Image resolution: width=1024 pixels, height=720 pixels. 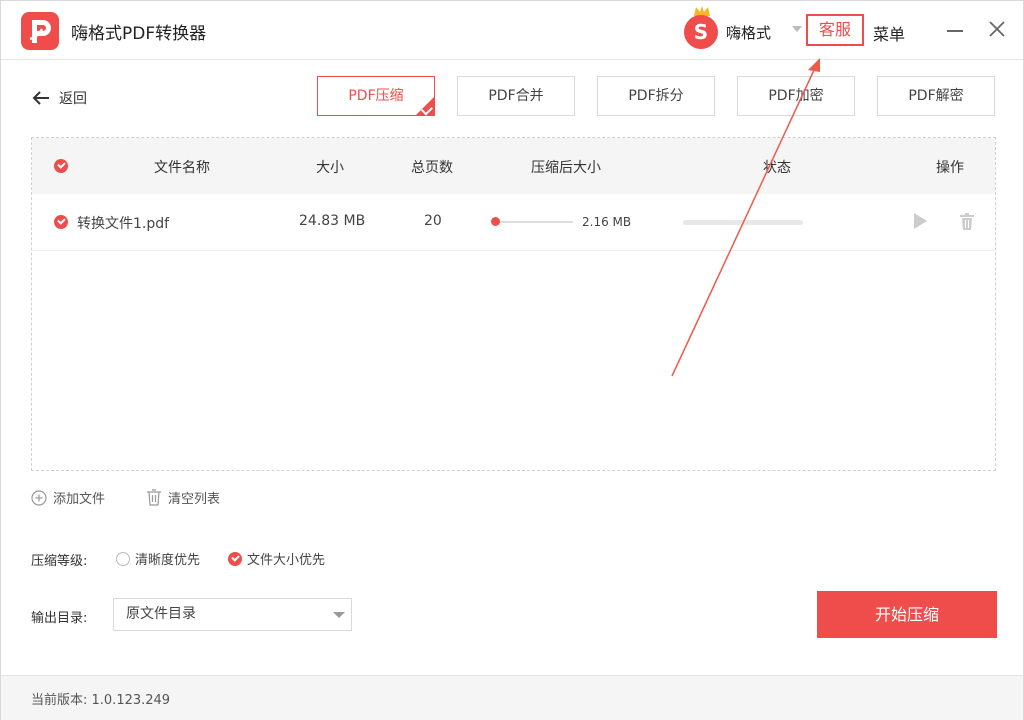 I want to click on back-button: 返回, so click(x=59, y=98).